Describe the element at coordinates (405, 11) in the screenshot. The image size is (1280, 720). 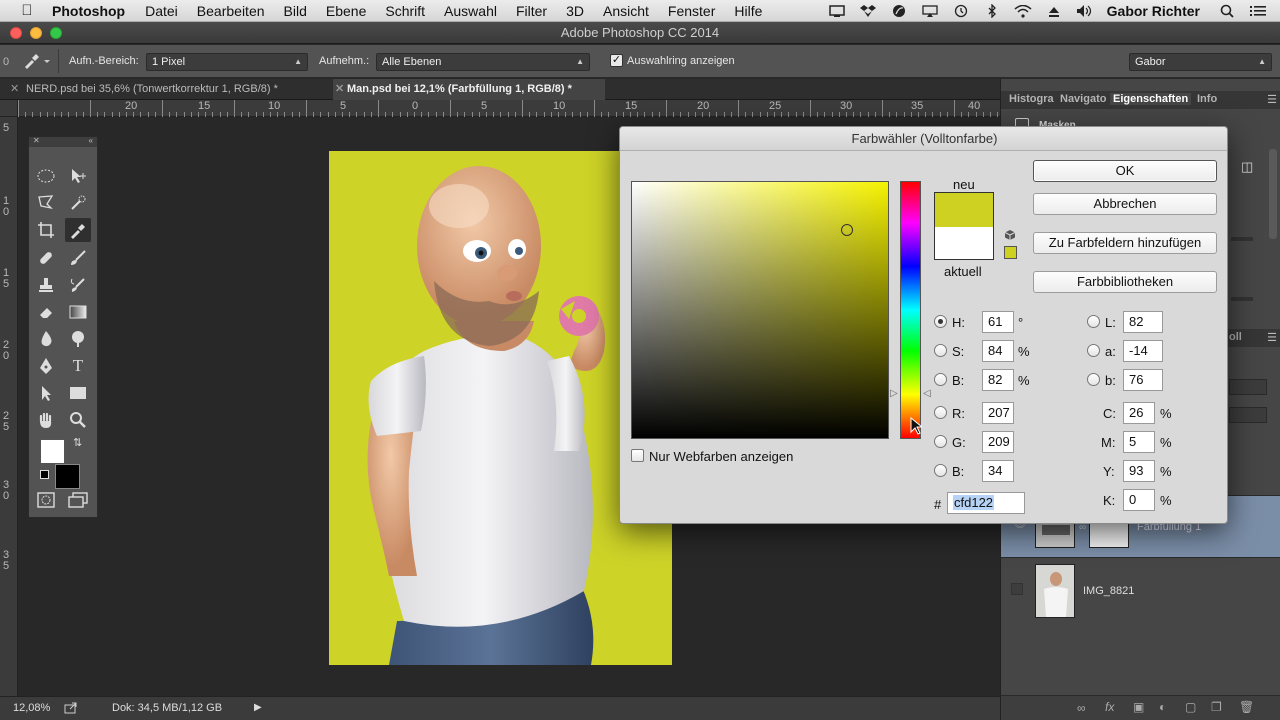
I see `menu-schrift: Schrift` at that location.